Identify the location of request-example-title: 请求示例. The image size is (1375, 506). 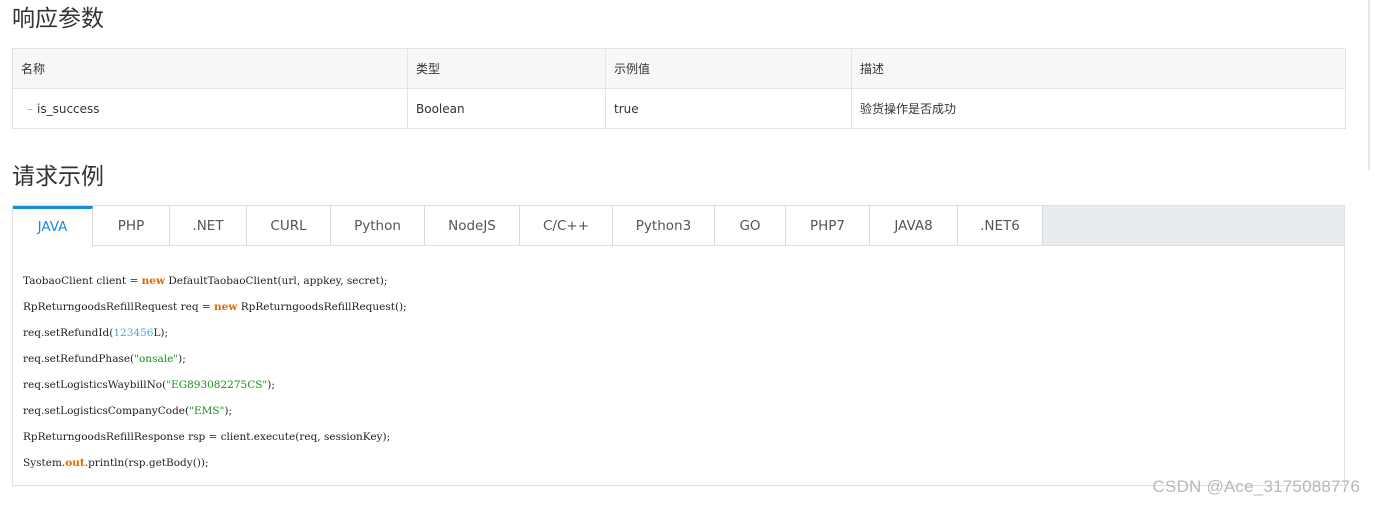
(58, 177).